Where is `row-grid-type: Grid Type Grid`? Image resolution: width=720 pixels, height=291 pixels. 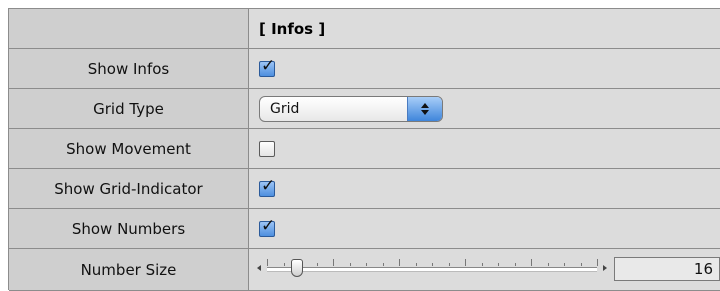 row-grid-type: Grid Type Grid is located at coordinates (364, 109).